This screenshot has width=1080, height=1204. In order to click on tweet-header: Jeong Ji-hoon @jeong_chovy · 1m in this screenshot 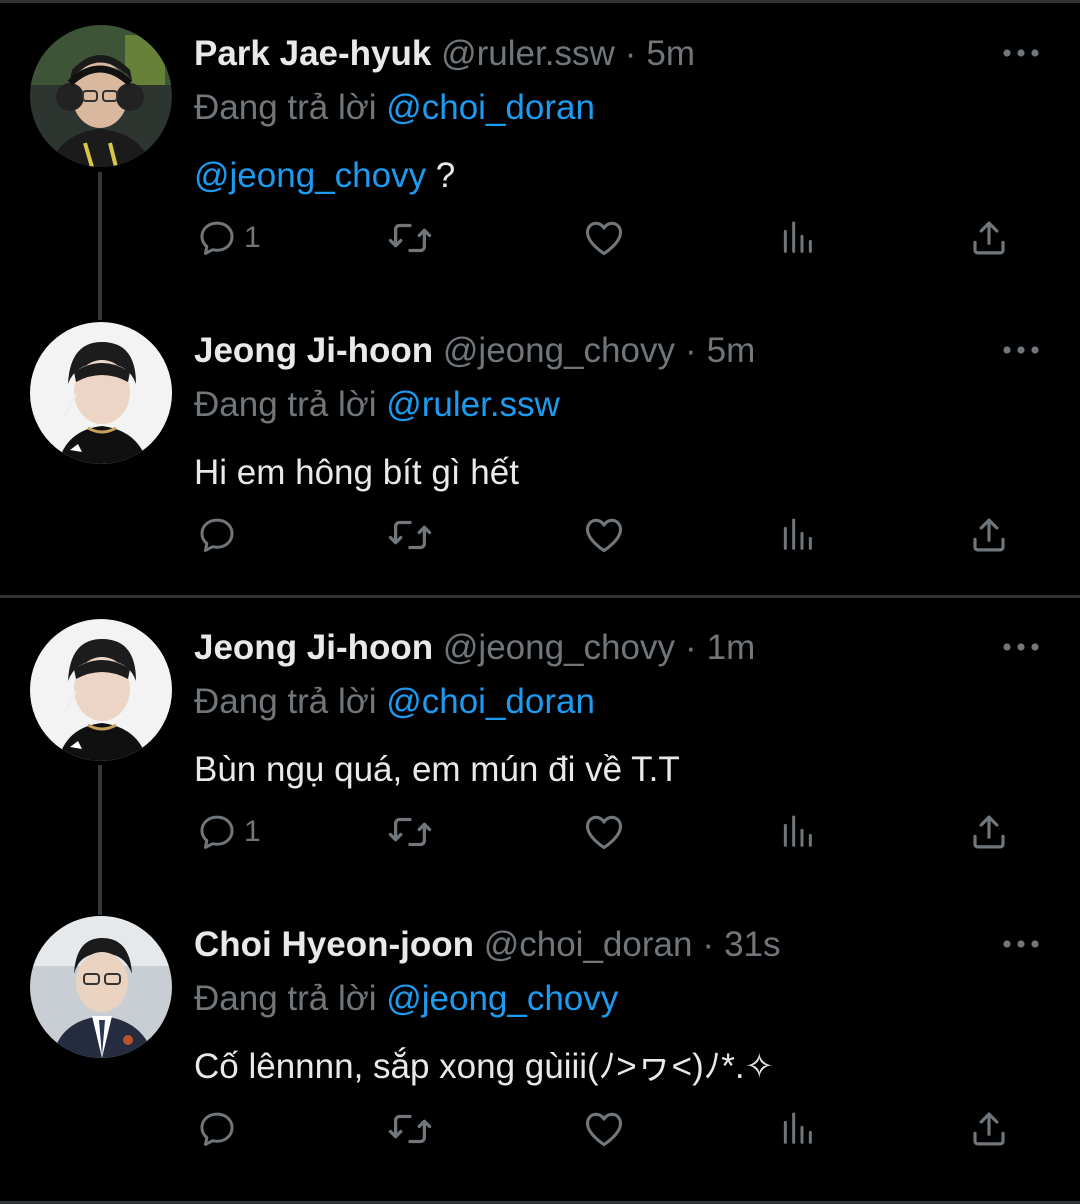, I will do `click(474, 648)`.